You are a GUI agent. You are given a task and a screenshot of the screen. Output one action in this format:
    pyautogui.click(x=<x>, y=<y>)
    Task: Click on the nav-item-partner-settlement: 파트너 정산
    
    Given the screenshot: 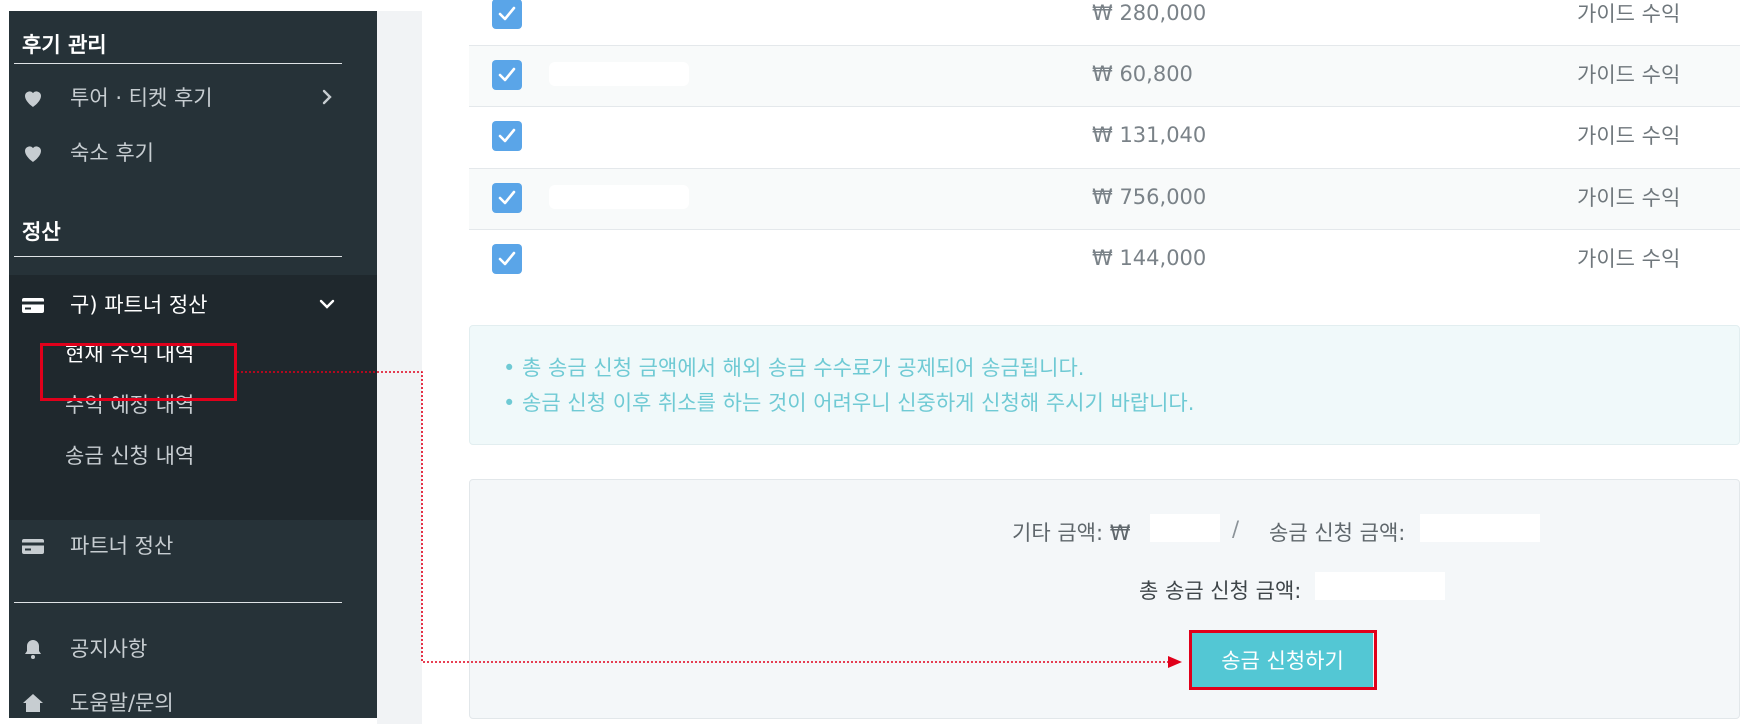 What is the action you would take?
    pyautogui.click(x=193, y=545)
    